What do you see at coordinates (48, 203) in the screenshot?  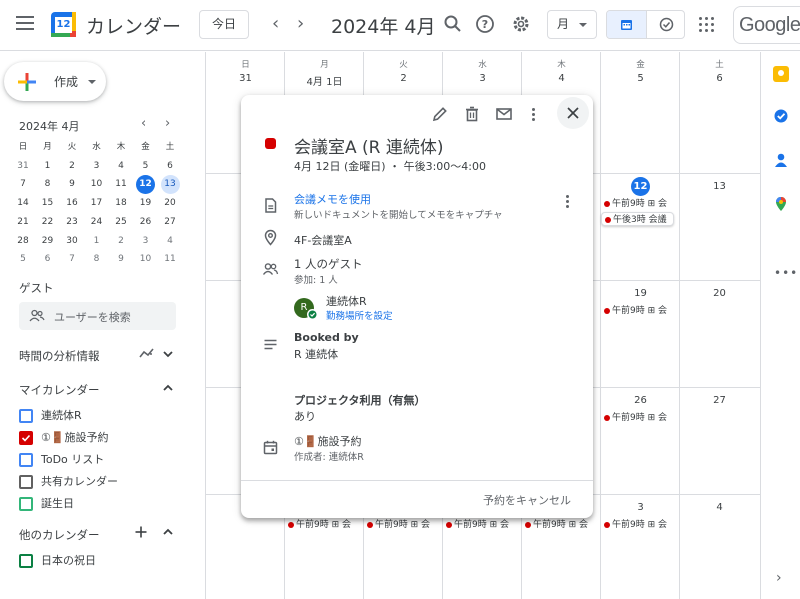 I see `mini-date-cell: 15` at bounding box center [48, 203].